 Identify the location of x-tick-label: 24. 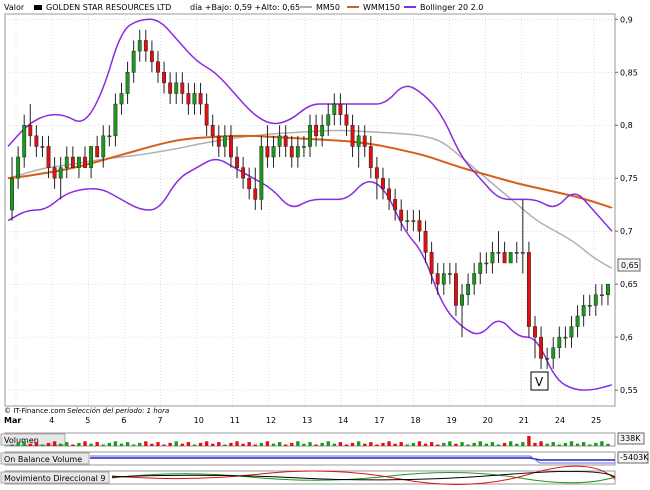
(560, 420).